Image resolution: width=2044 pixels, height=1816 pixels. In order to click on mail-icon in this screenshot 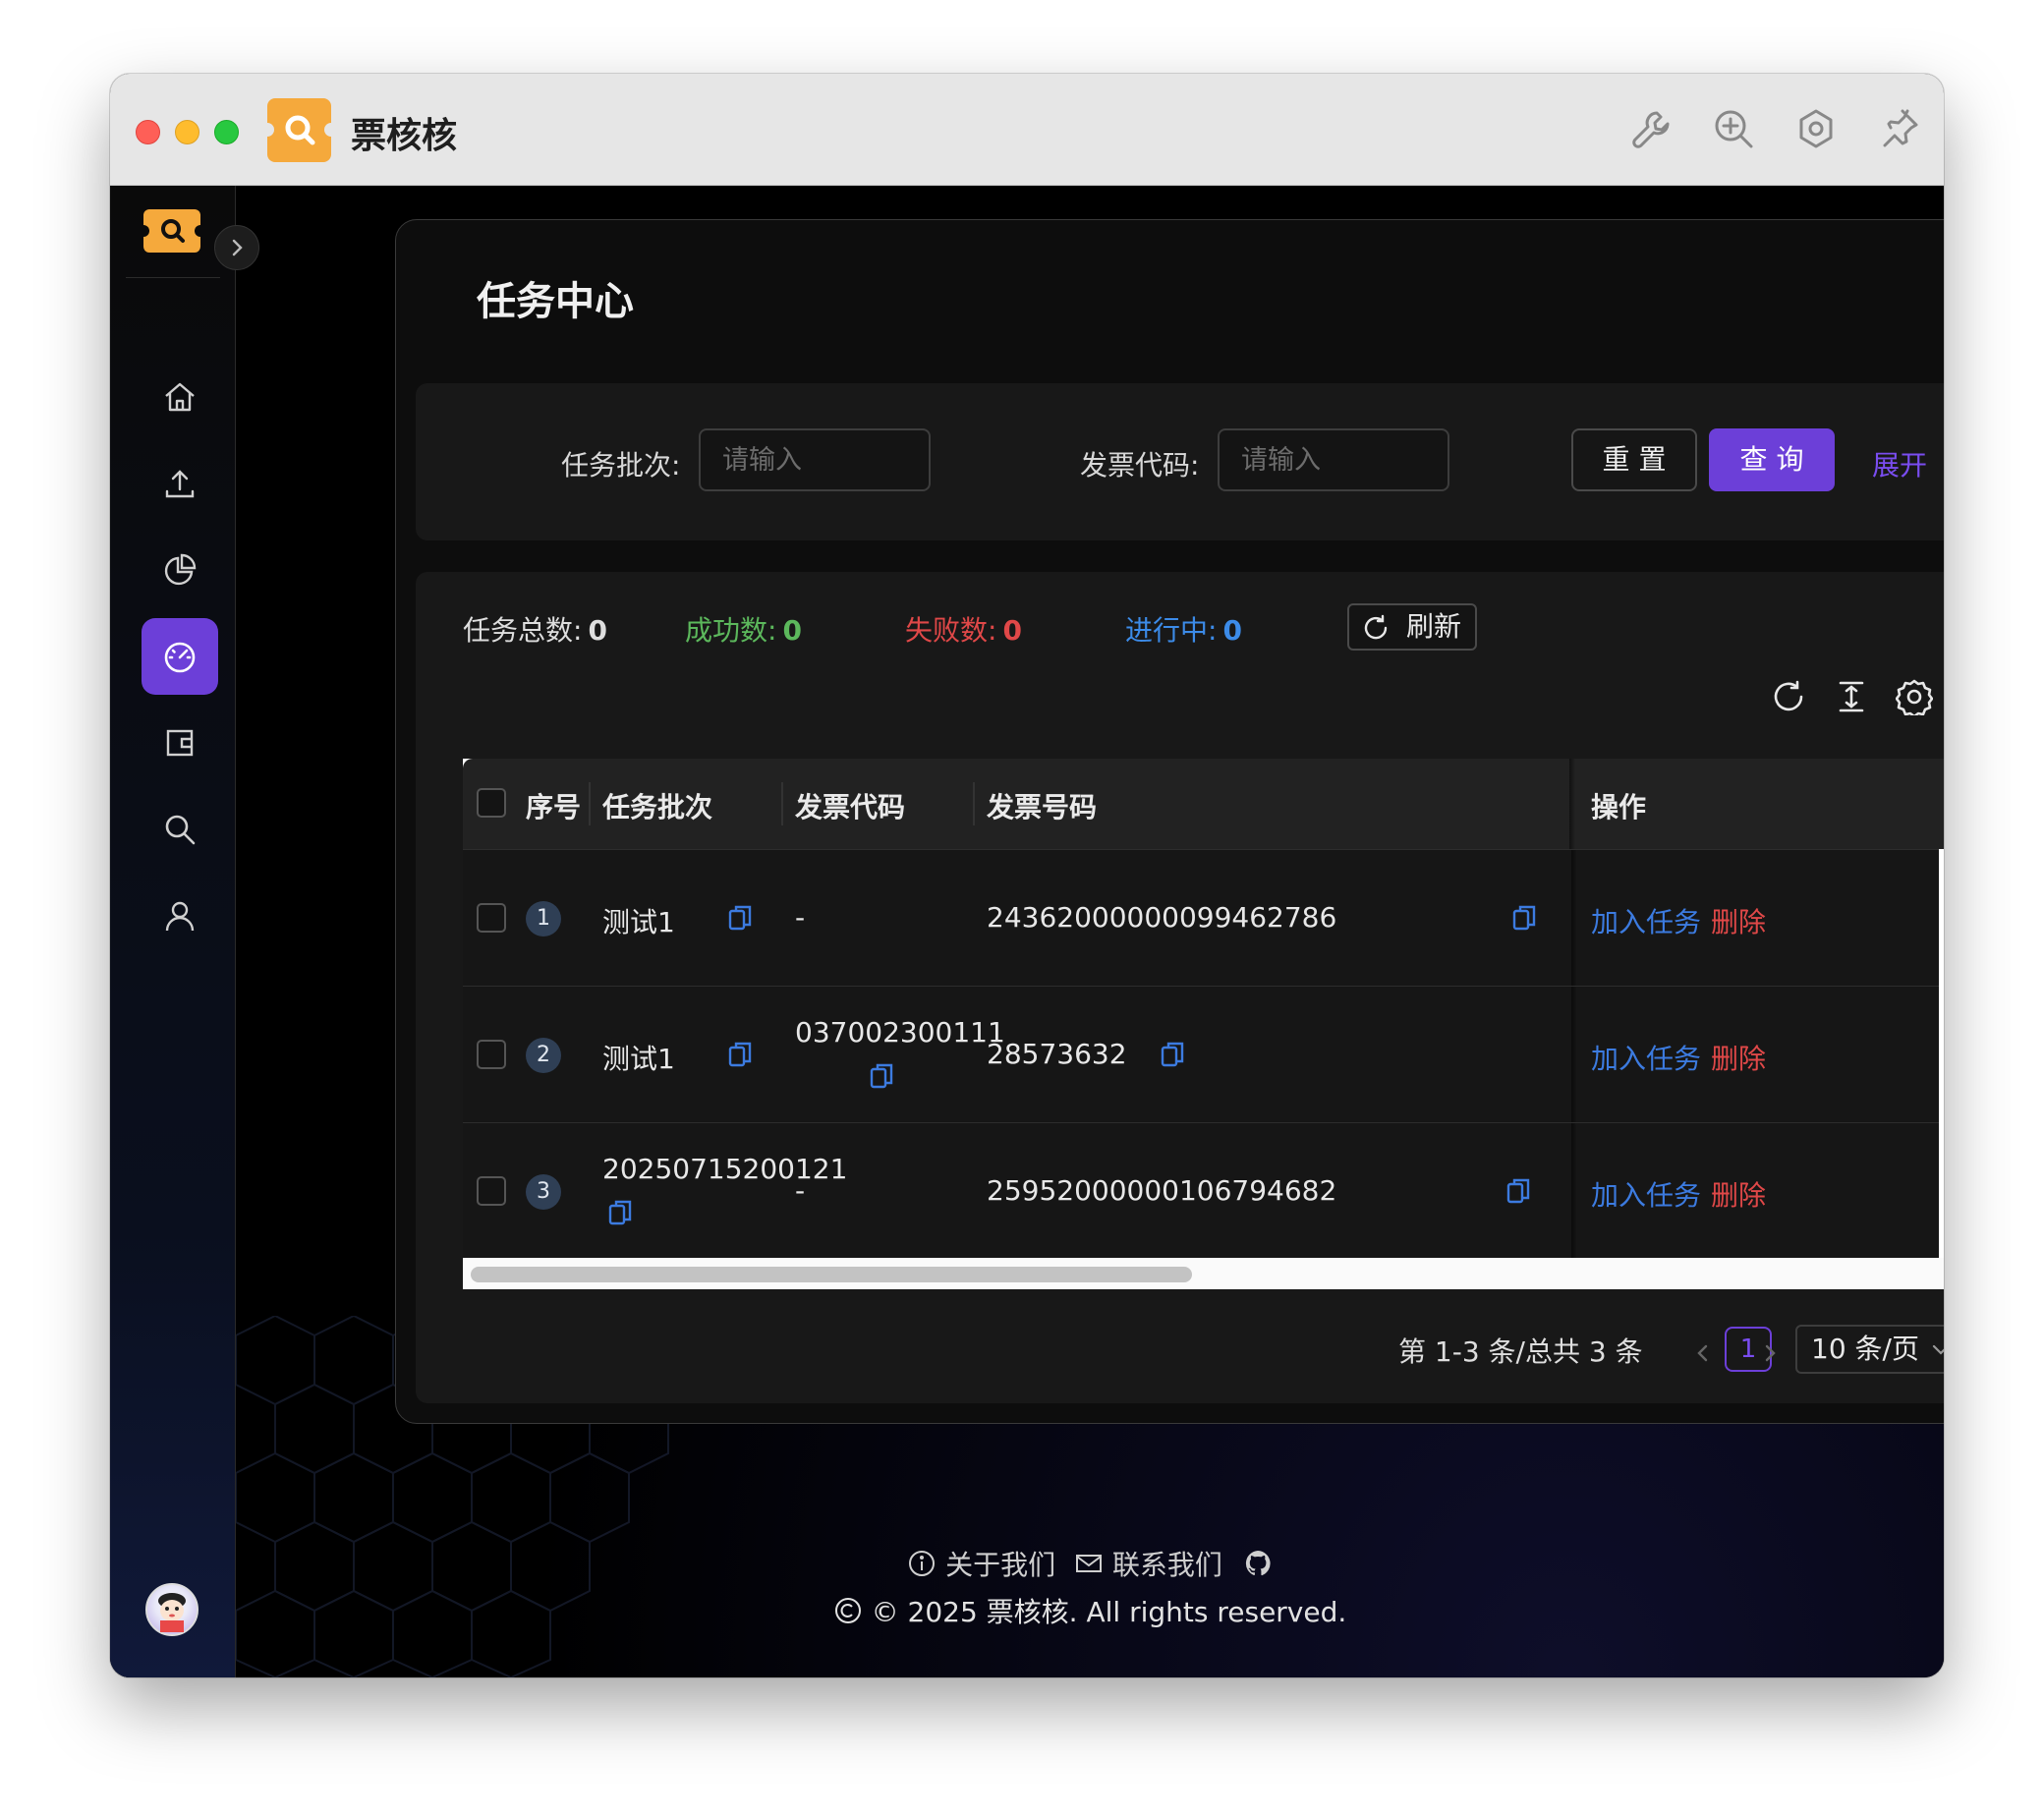, I will do `click(1089, 1563)`.